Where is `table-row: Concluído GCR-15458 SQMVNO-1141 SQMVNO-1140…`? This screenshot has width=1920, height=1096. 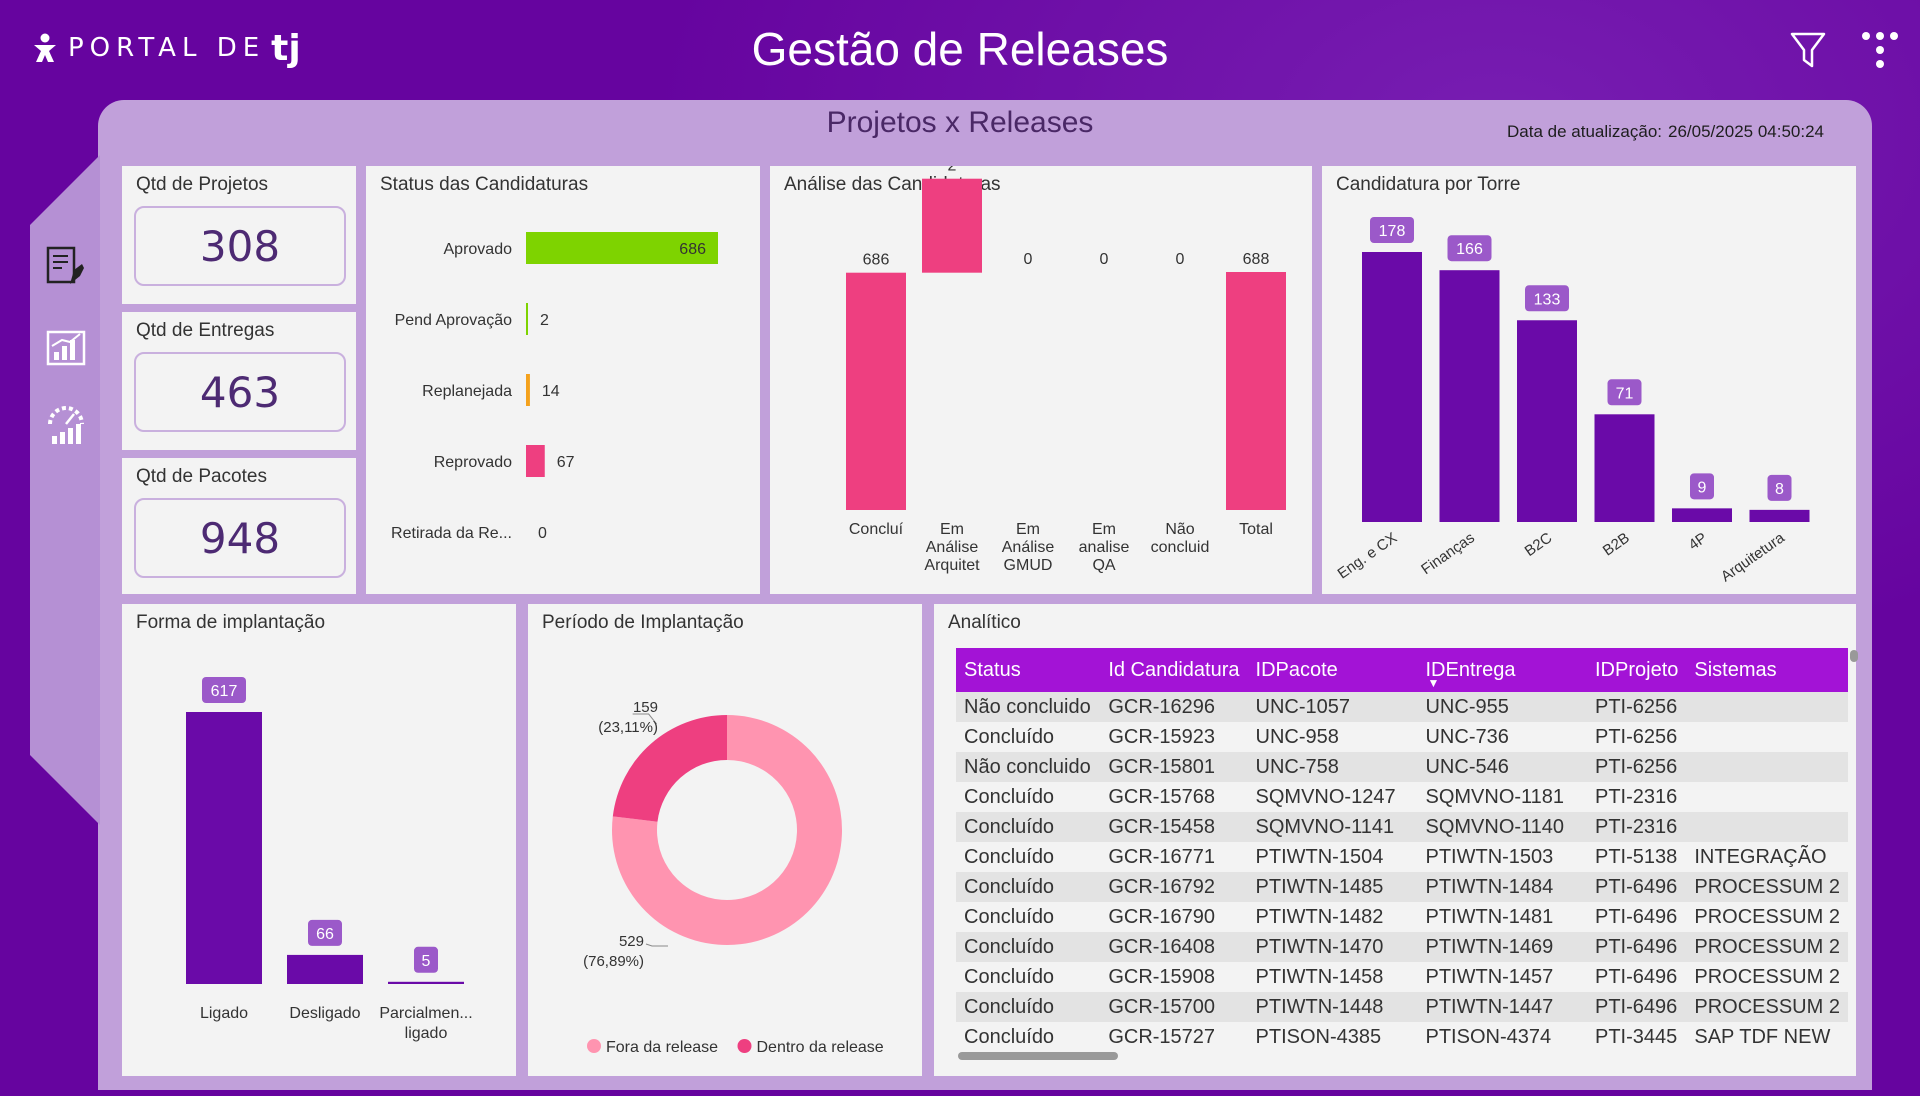 table-row: Concluído GCR-15458 SQMVNO-1141 SQMVNO-1140… is located at coordinates (1402, 827).